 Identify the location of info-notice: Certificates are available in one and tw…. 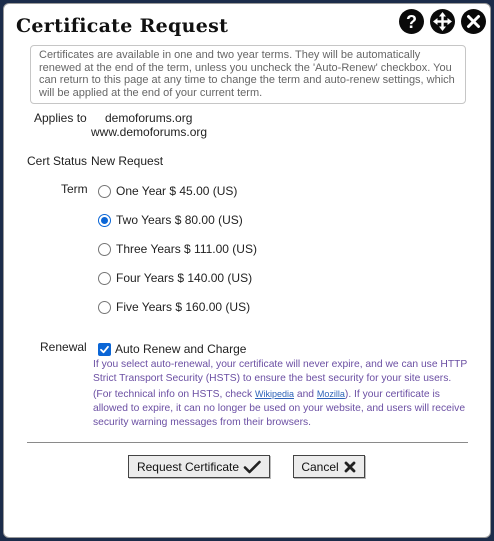
(248, 74).